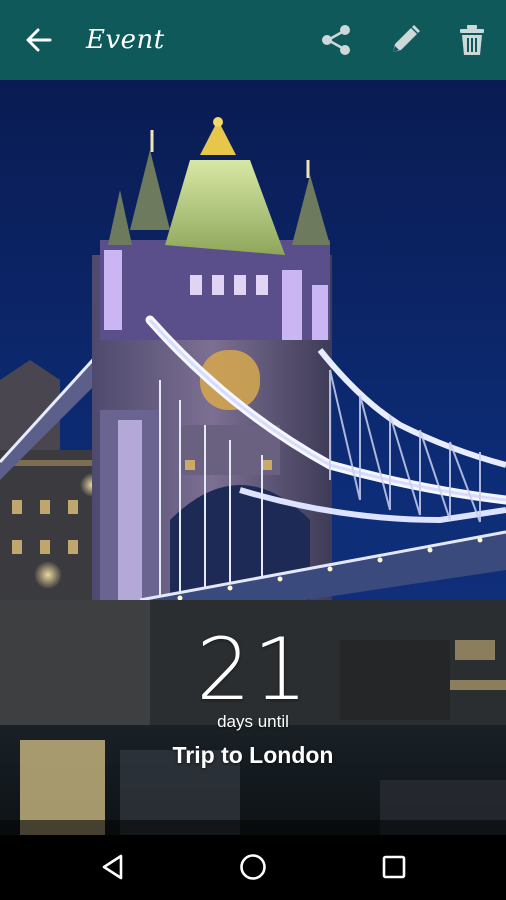 This screenshot has width=506, height=900. I want to click on nav-recent-button, so click(394, 867).